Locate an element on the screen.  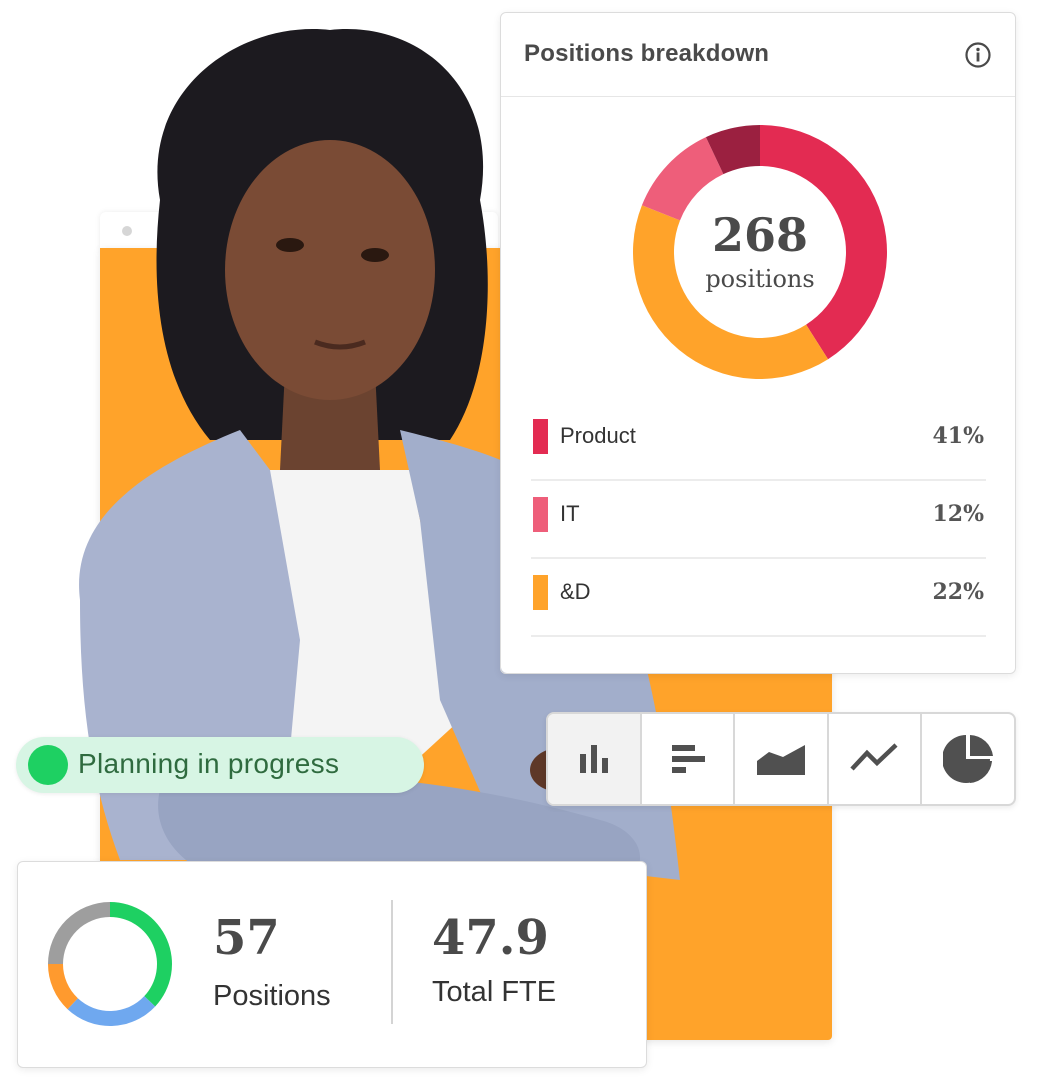
card-title: Positions breakdown is located at coordinates (647, 53).